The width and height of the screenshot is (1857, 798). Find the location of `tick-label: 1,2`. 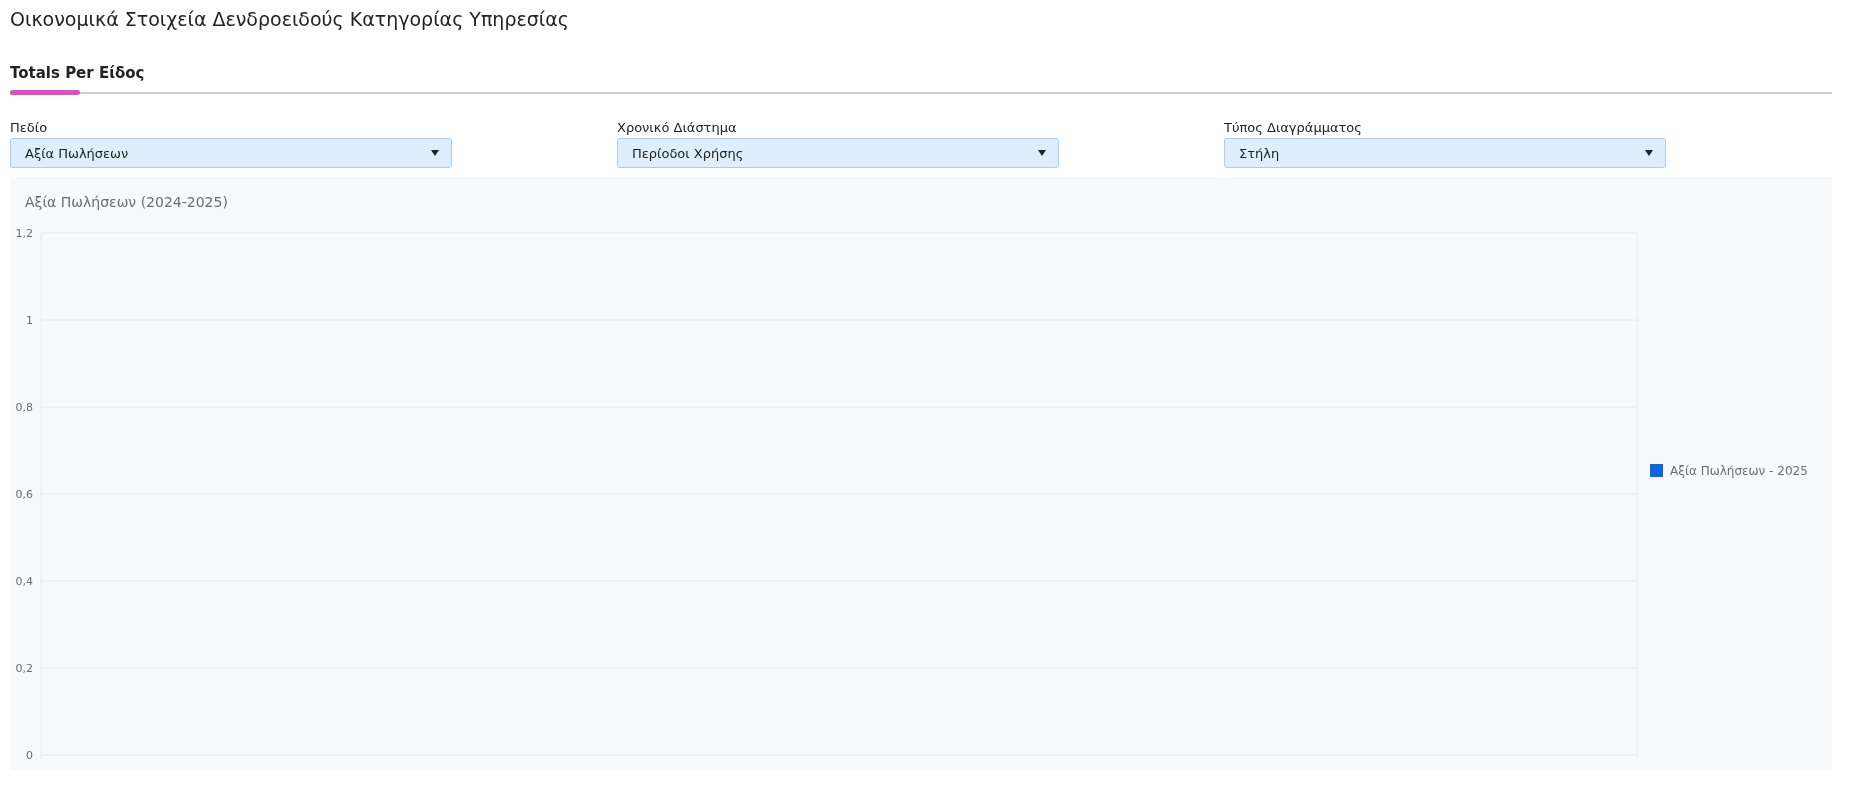

tick-label: 1,2 is located at coordinates (24, 233).